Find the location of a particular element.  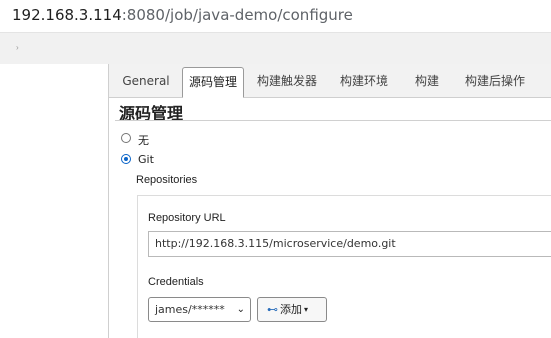

caret-down-icon: ▾ is located at coordinates (306, 309).